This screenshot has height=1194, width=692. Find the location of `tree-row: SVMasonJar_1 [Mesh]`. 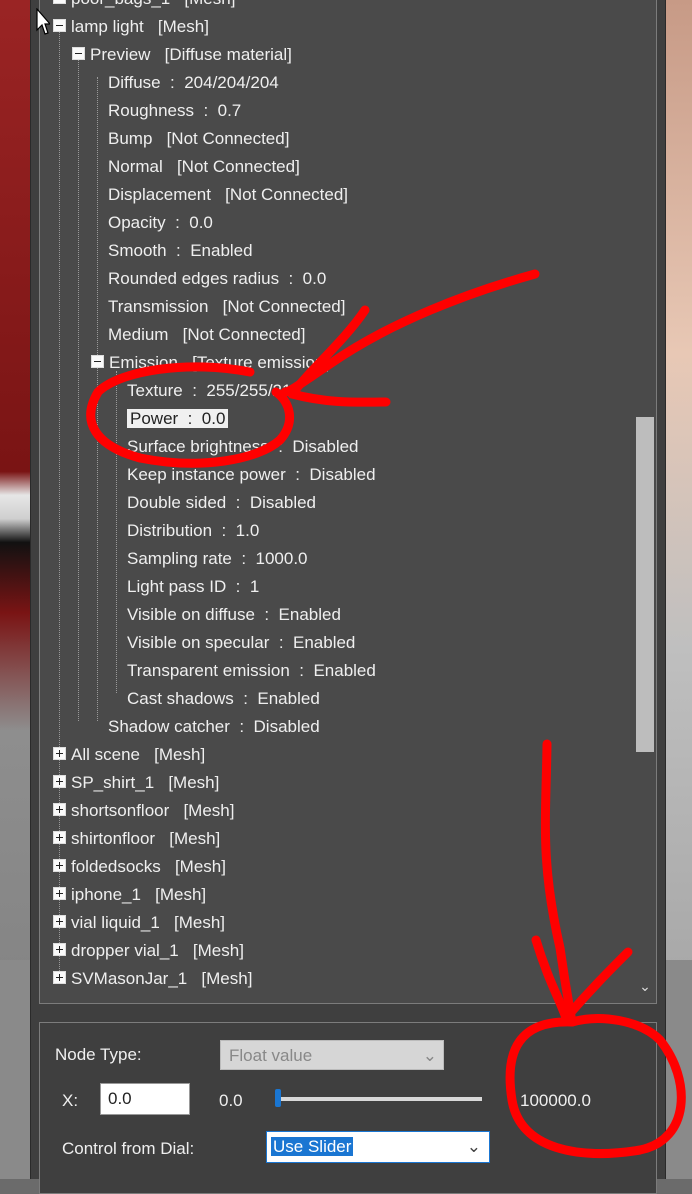

tree-row: SVMasonJar_1 [Mesh] is located at coordinates (152, 979).